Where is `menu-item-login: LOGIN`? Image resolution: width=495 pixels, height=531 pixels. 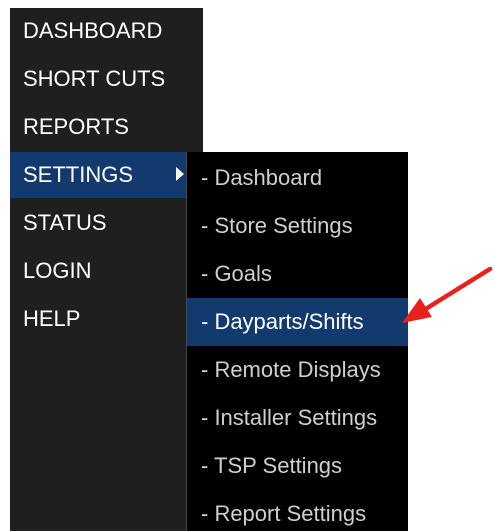 menu-item-login: LOGIN is located at coordinates (106, 271).